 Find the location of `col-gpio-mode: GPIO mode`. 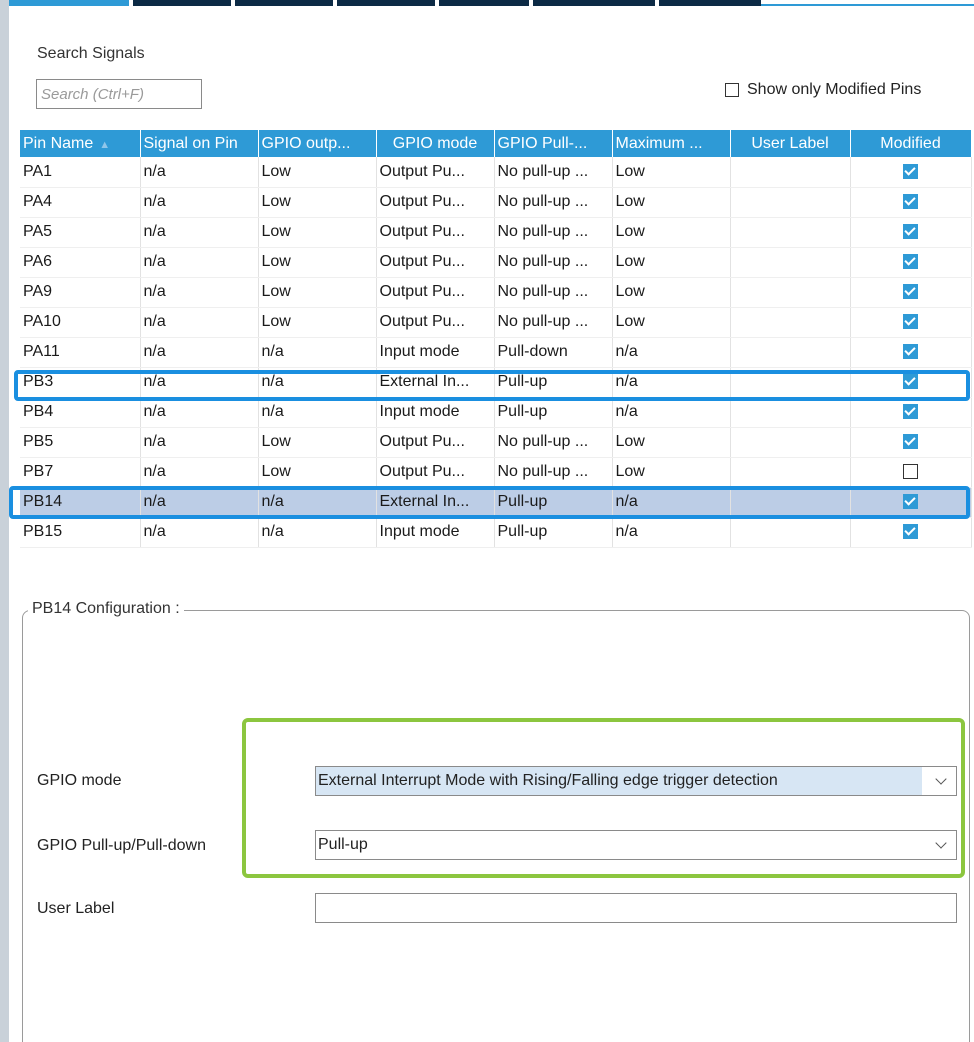

col-gpio-mode: GPIO mode is located at coordinates (435, 143).